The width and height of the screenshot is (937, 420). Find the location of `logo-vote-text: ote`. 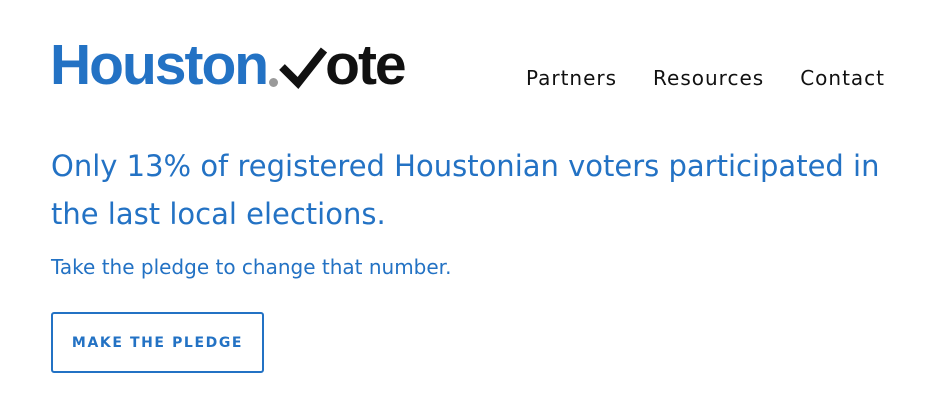

logo-vote-text: ote is located at coordinates (365, 65).